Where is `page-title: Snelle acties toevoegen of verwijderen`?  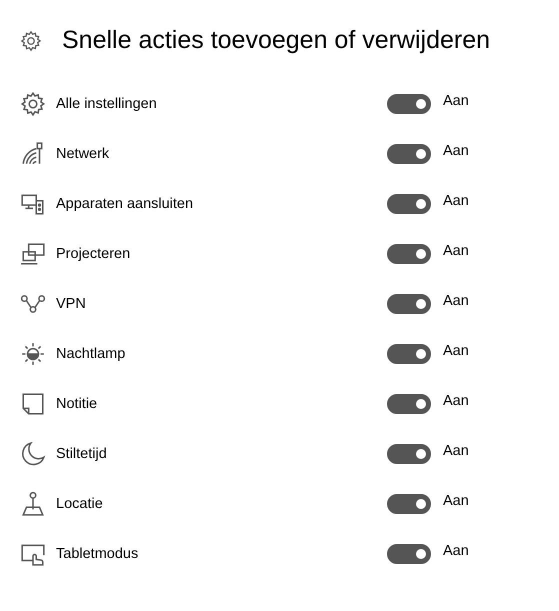 page-title: Snelle acties toevoegen of verwijderen is located at coordinates (276, 40).